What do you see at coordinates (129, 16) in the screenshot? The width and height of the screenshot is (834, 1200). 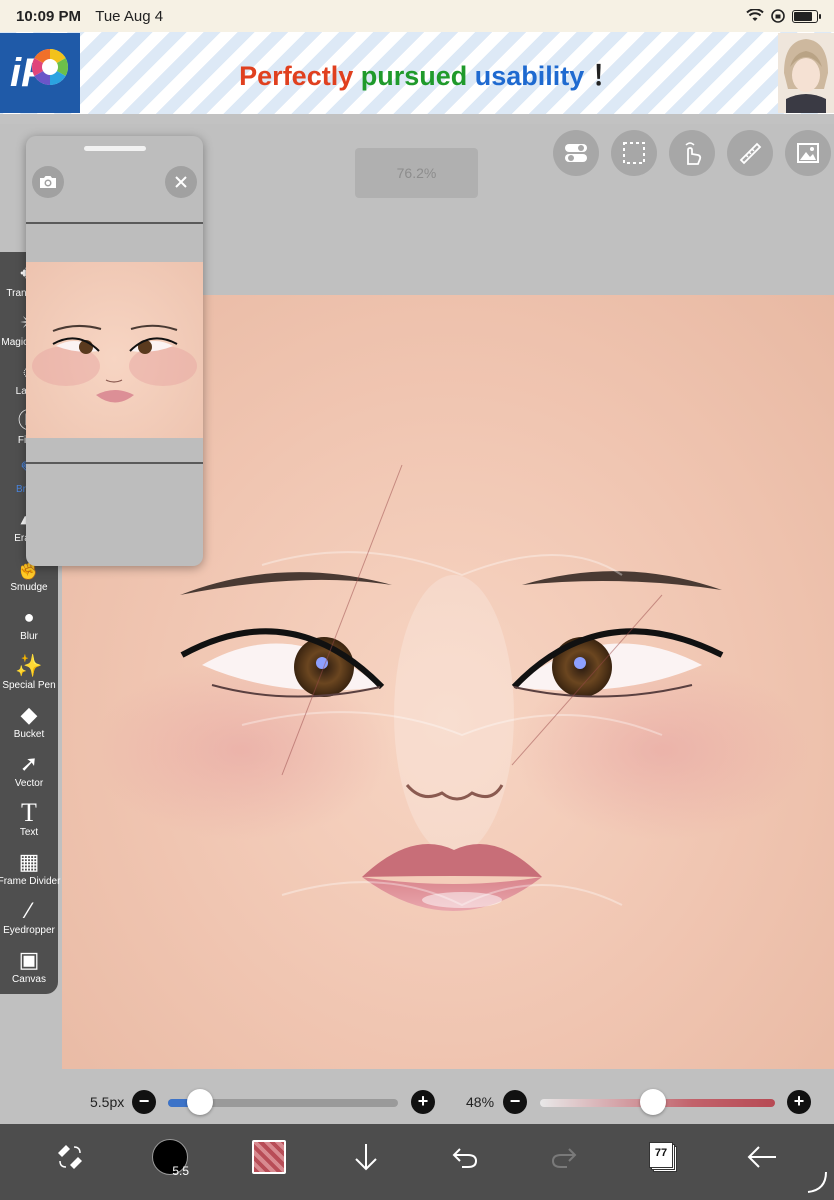 I see `status-date: Tue Aug 4` at bounding box center [129, 16].